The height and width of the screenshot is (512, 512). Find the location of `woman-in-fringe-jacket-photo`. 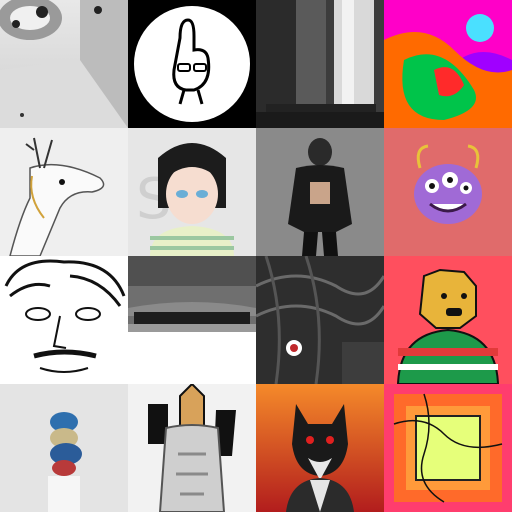

woman-in-fringe-jacket-photo is located at coordinates (320, 192).